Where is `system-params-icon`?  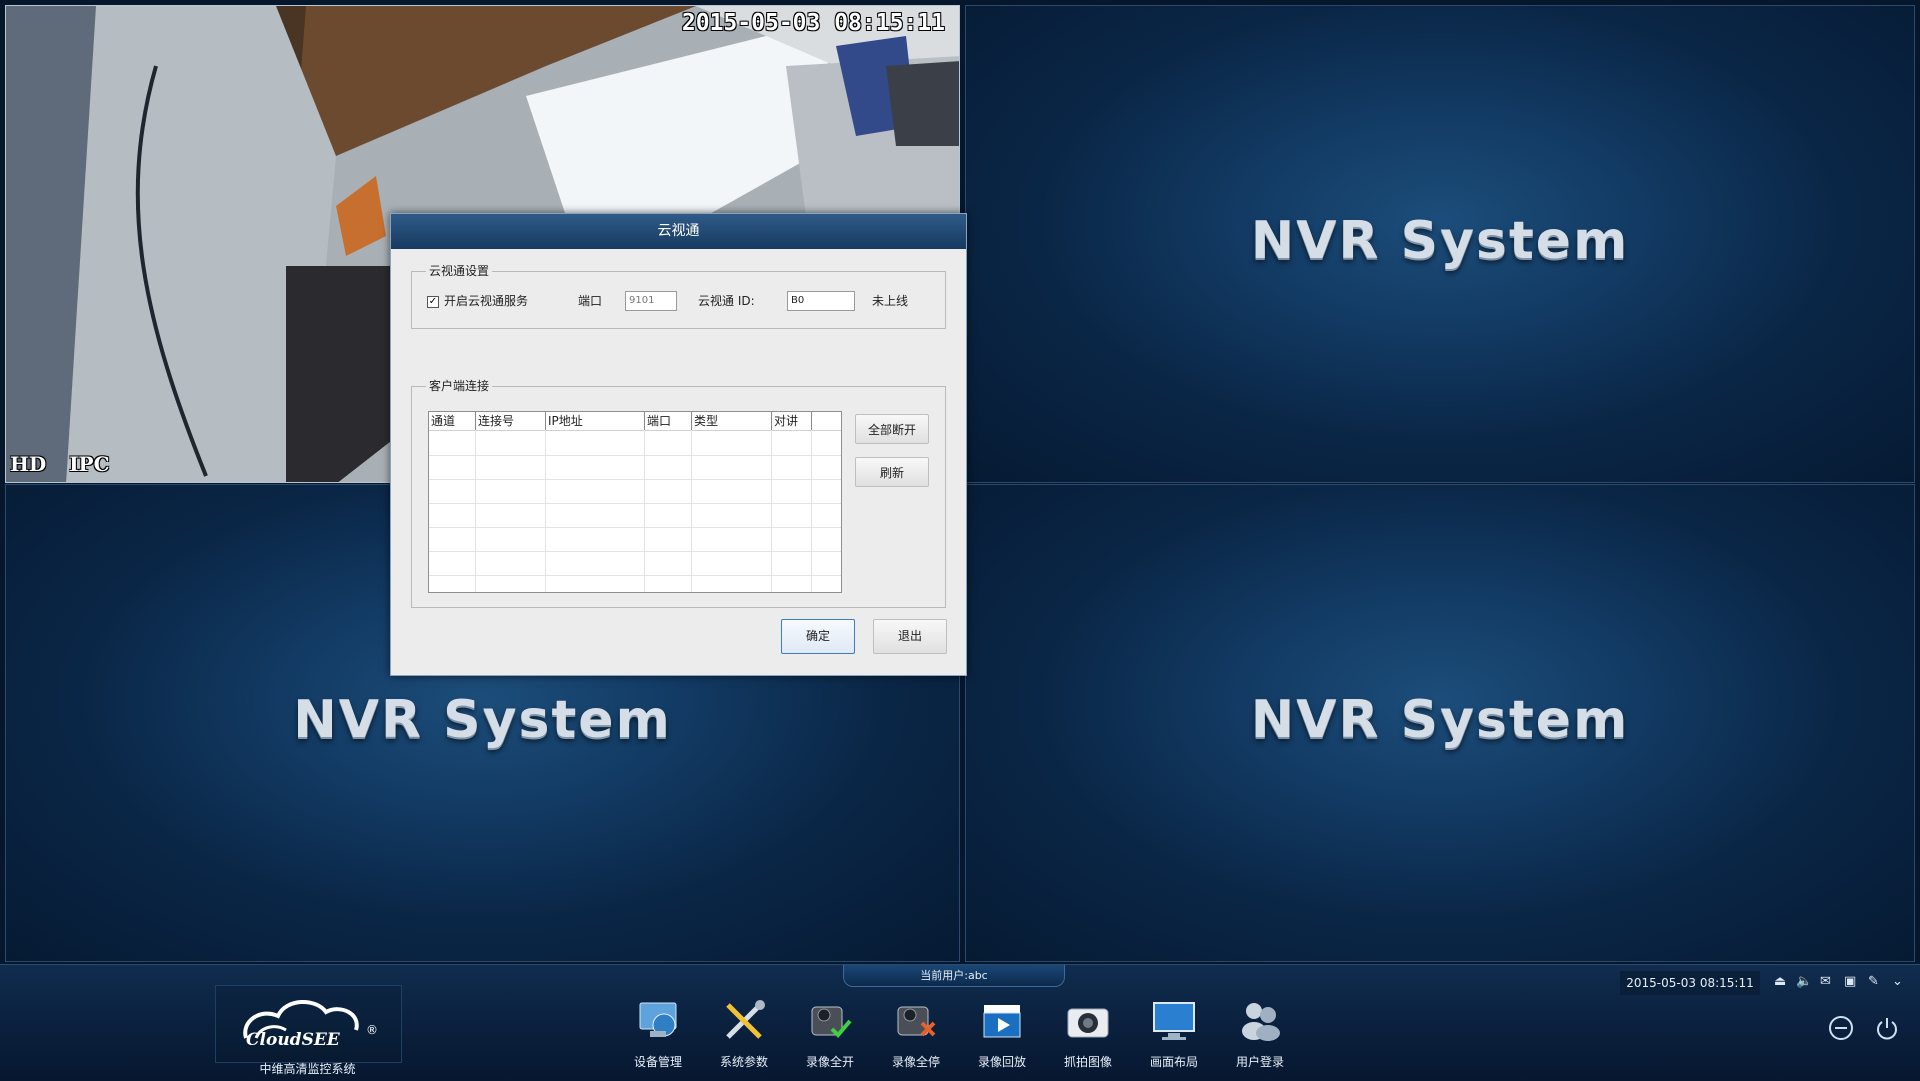 system-params-icon is located at coordinates (744, 1021).